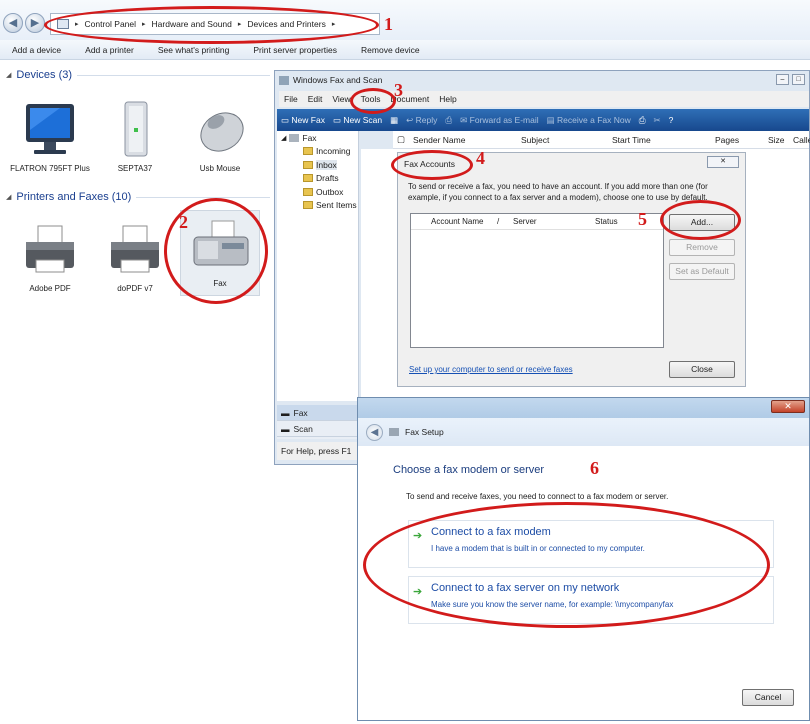 The image size is (810, 724). Describe the element at coordinates (702, 247) in the screenshot. I see `remove-account-button: Remove` at that location.